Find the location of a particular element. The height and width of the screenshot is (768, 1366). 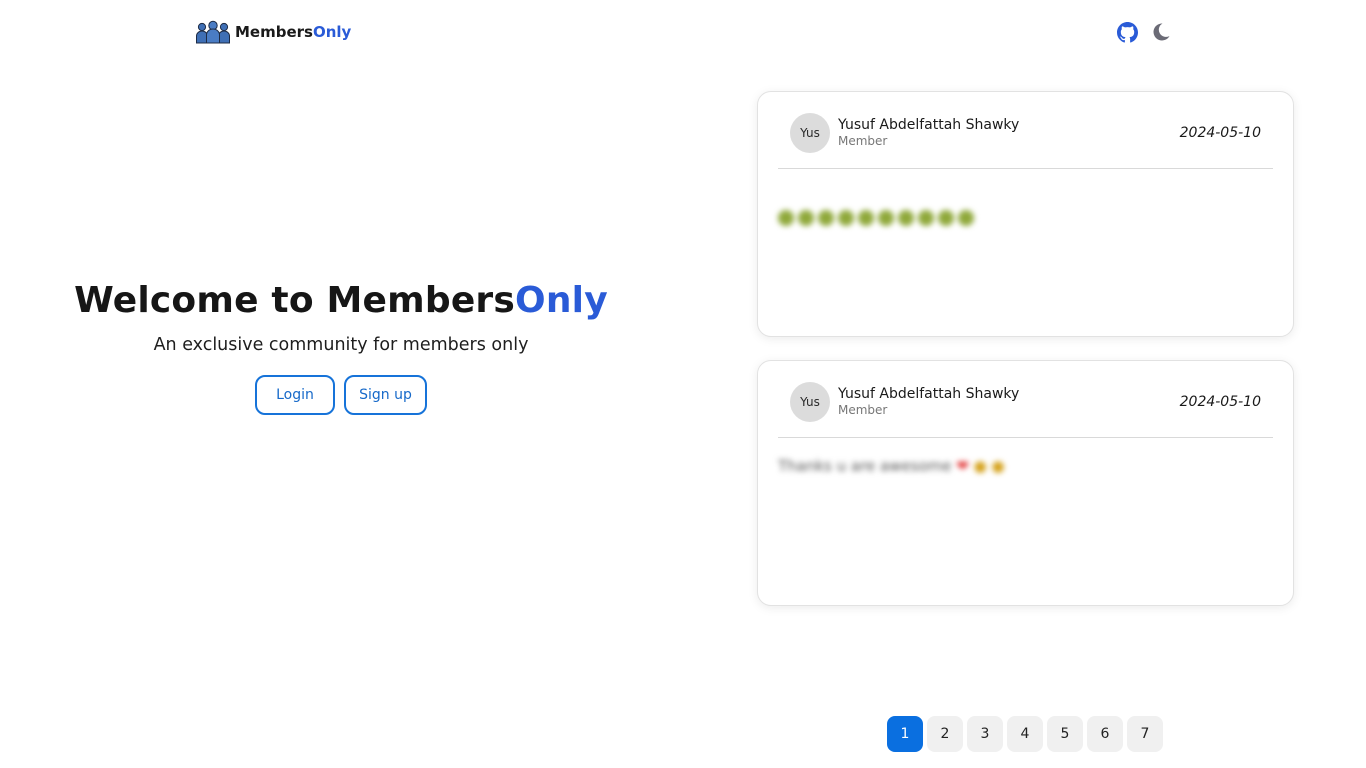

page-button-6: 6 is located at coordinates (1105, 734).